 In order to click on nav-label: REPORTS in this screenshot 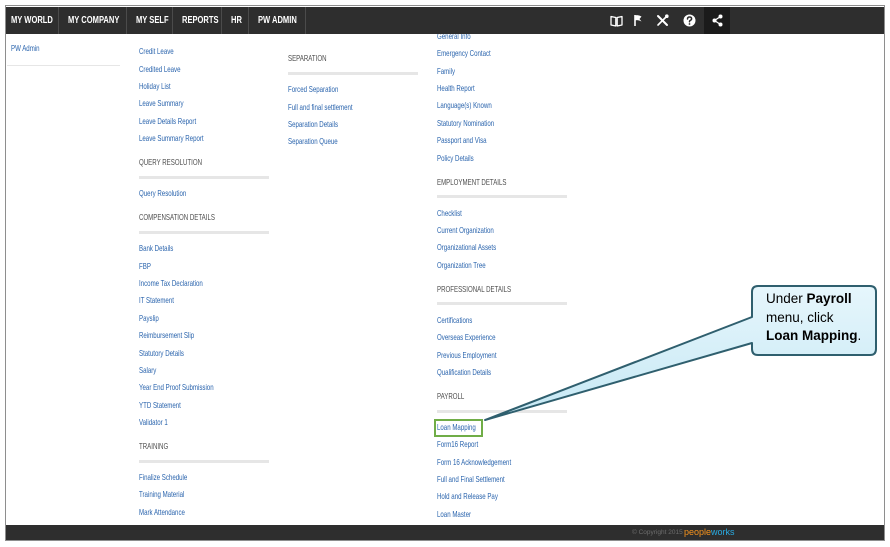, I will do `click(200, 20)`.